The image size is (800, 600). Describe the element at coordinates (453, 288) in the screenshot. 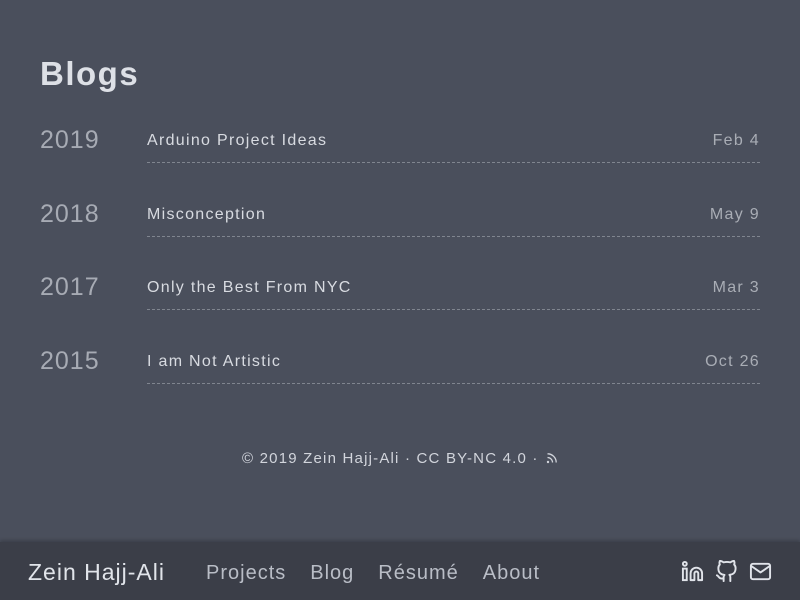

I see `post-link: Only the Best From NYC Mar 3` at that location.